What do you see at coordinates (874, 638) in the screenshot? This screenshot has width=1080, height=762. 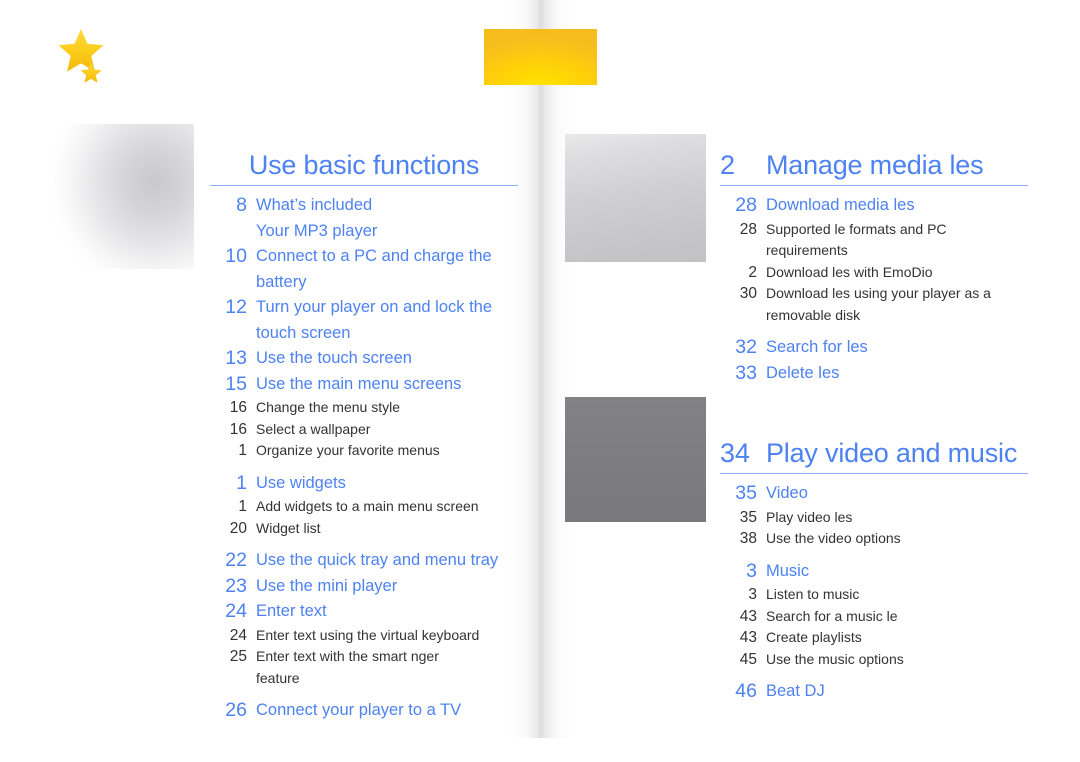 I see `toc-entry: 43 Create playlists` at bounding box center [874, 638].